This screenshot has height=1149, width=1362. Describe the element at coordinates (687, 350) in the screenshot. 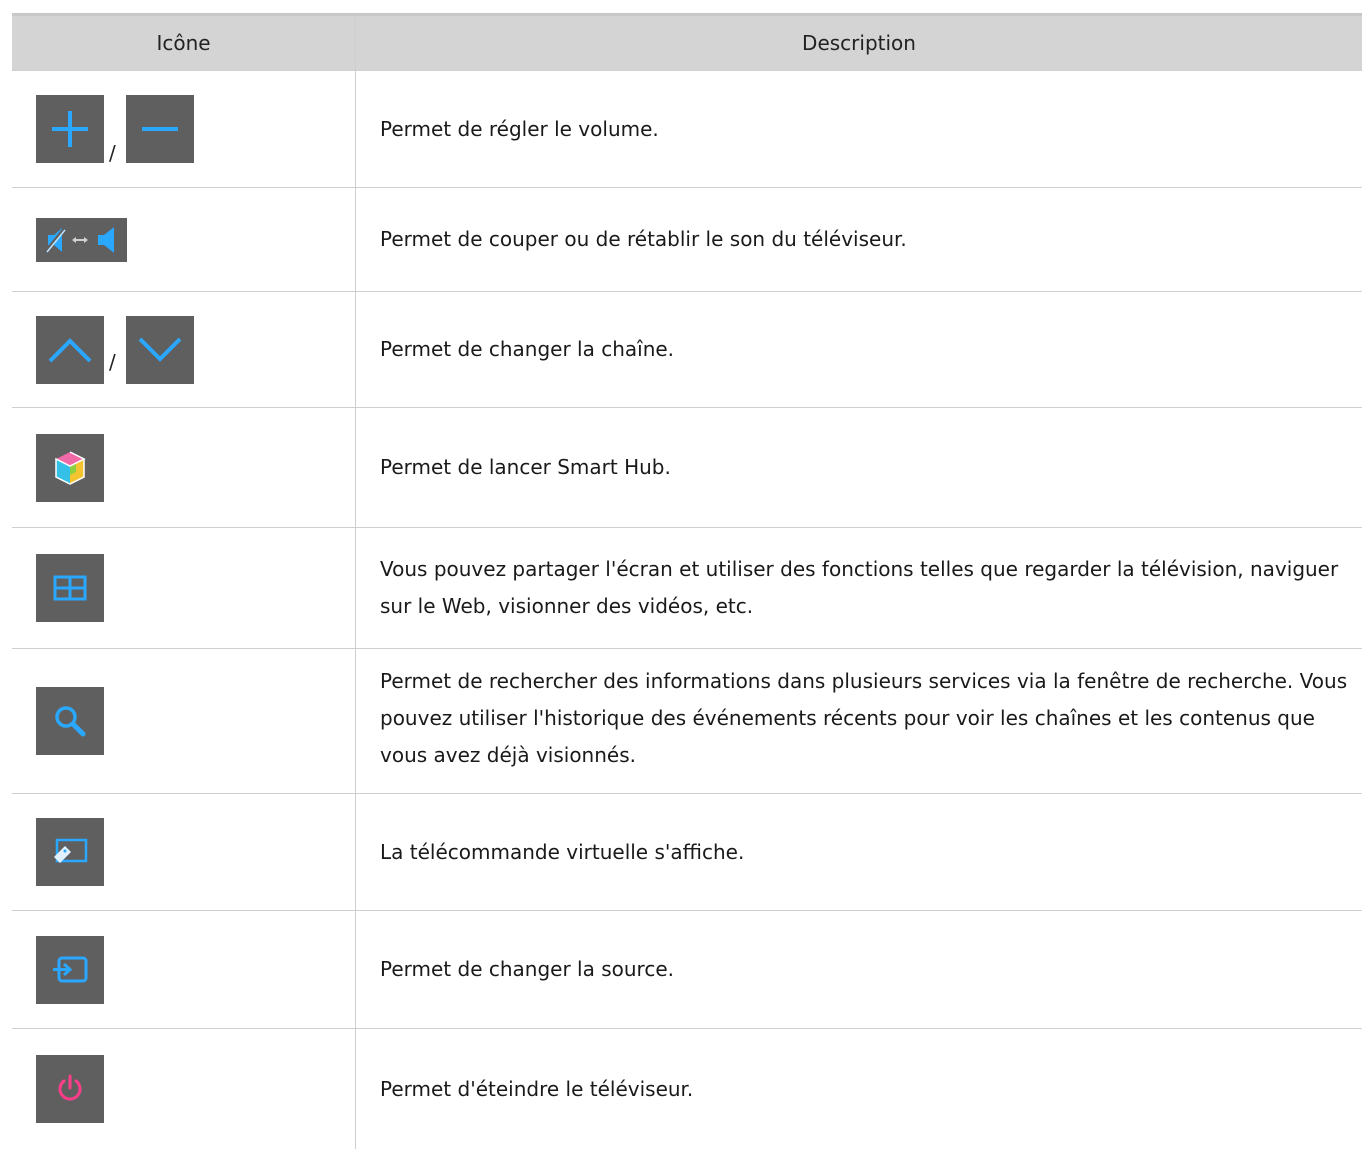

I see `table-row: / Permet de changer la chaîne.` at that location.